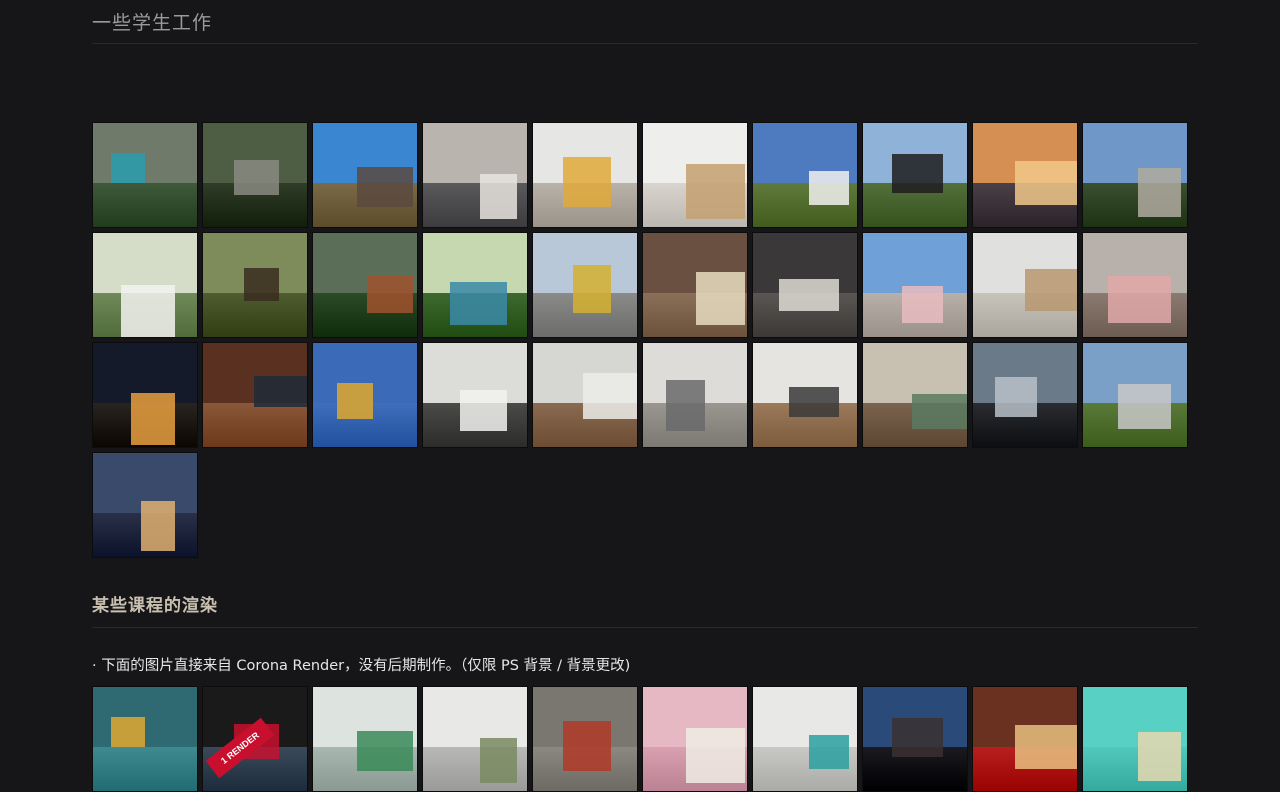  Describe the element at coordinates (475, 739) in the screenshot. I see `dish-rack-render-thumbnail` at that location.